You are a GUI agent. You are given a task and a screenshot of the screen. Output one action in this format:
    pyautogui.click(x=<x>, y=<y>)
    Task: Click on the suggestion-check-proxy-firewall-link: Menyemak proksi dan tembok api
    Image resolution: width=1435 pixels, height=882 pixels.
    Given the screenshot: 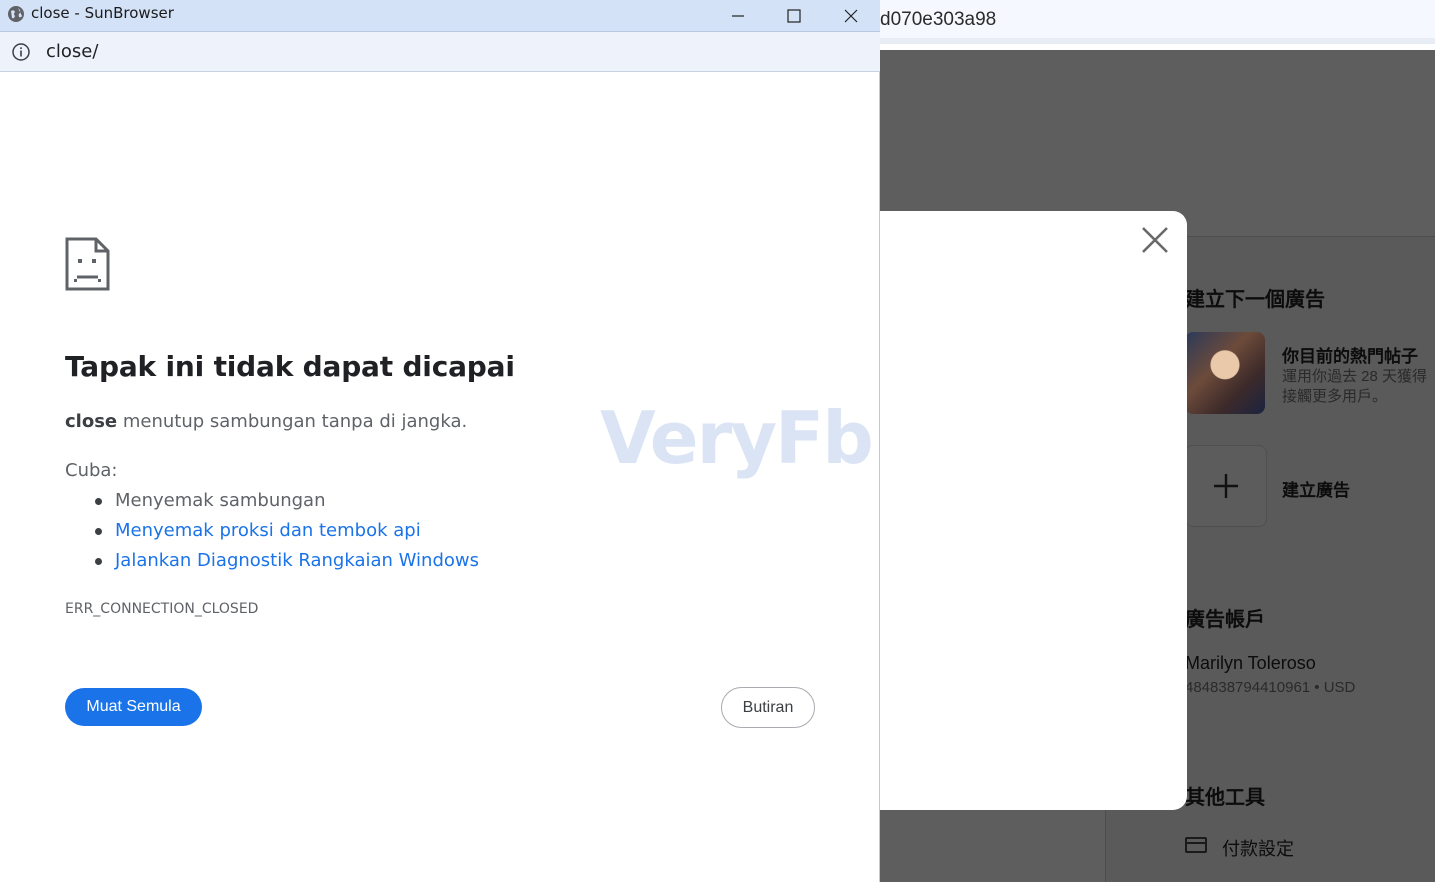 What is the action you would take?
    pyautogui.click(x=272, y=533)
    